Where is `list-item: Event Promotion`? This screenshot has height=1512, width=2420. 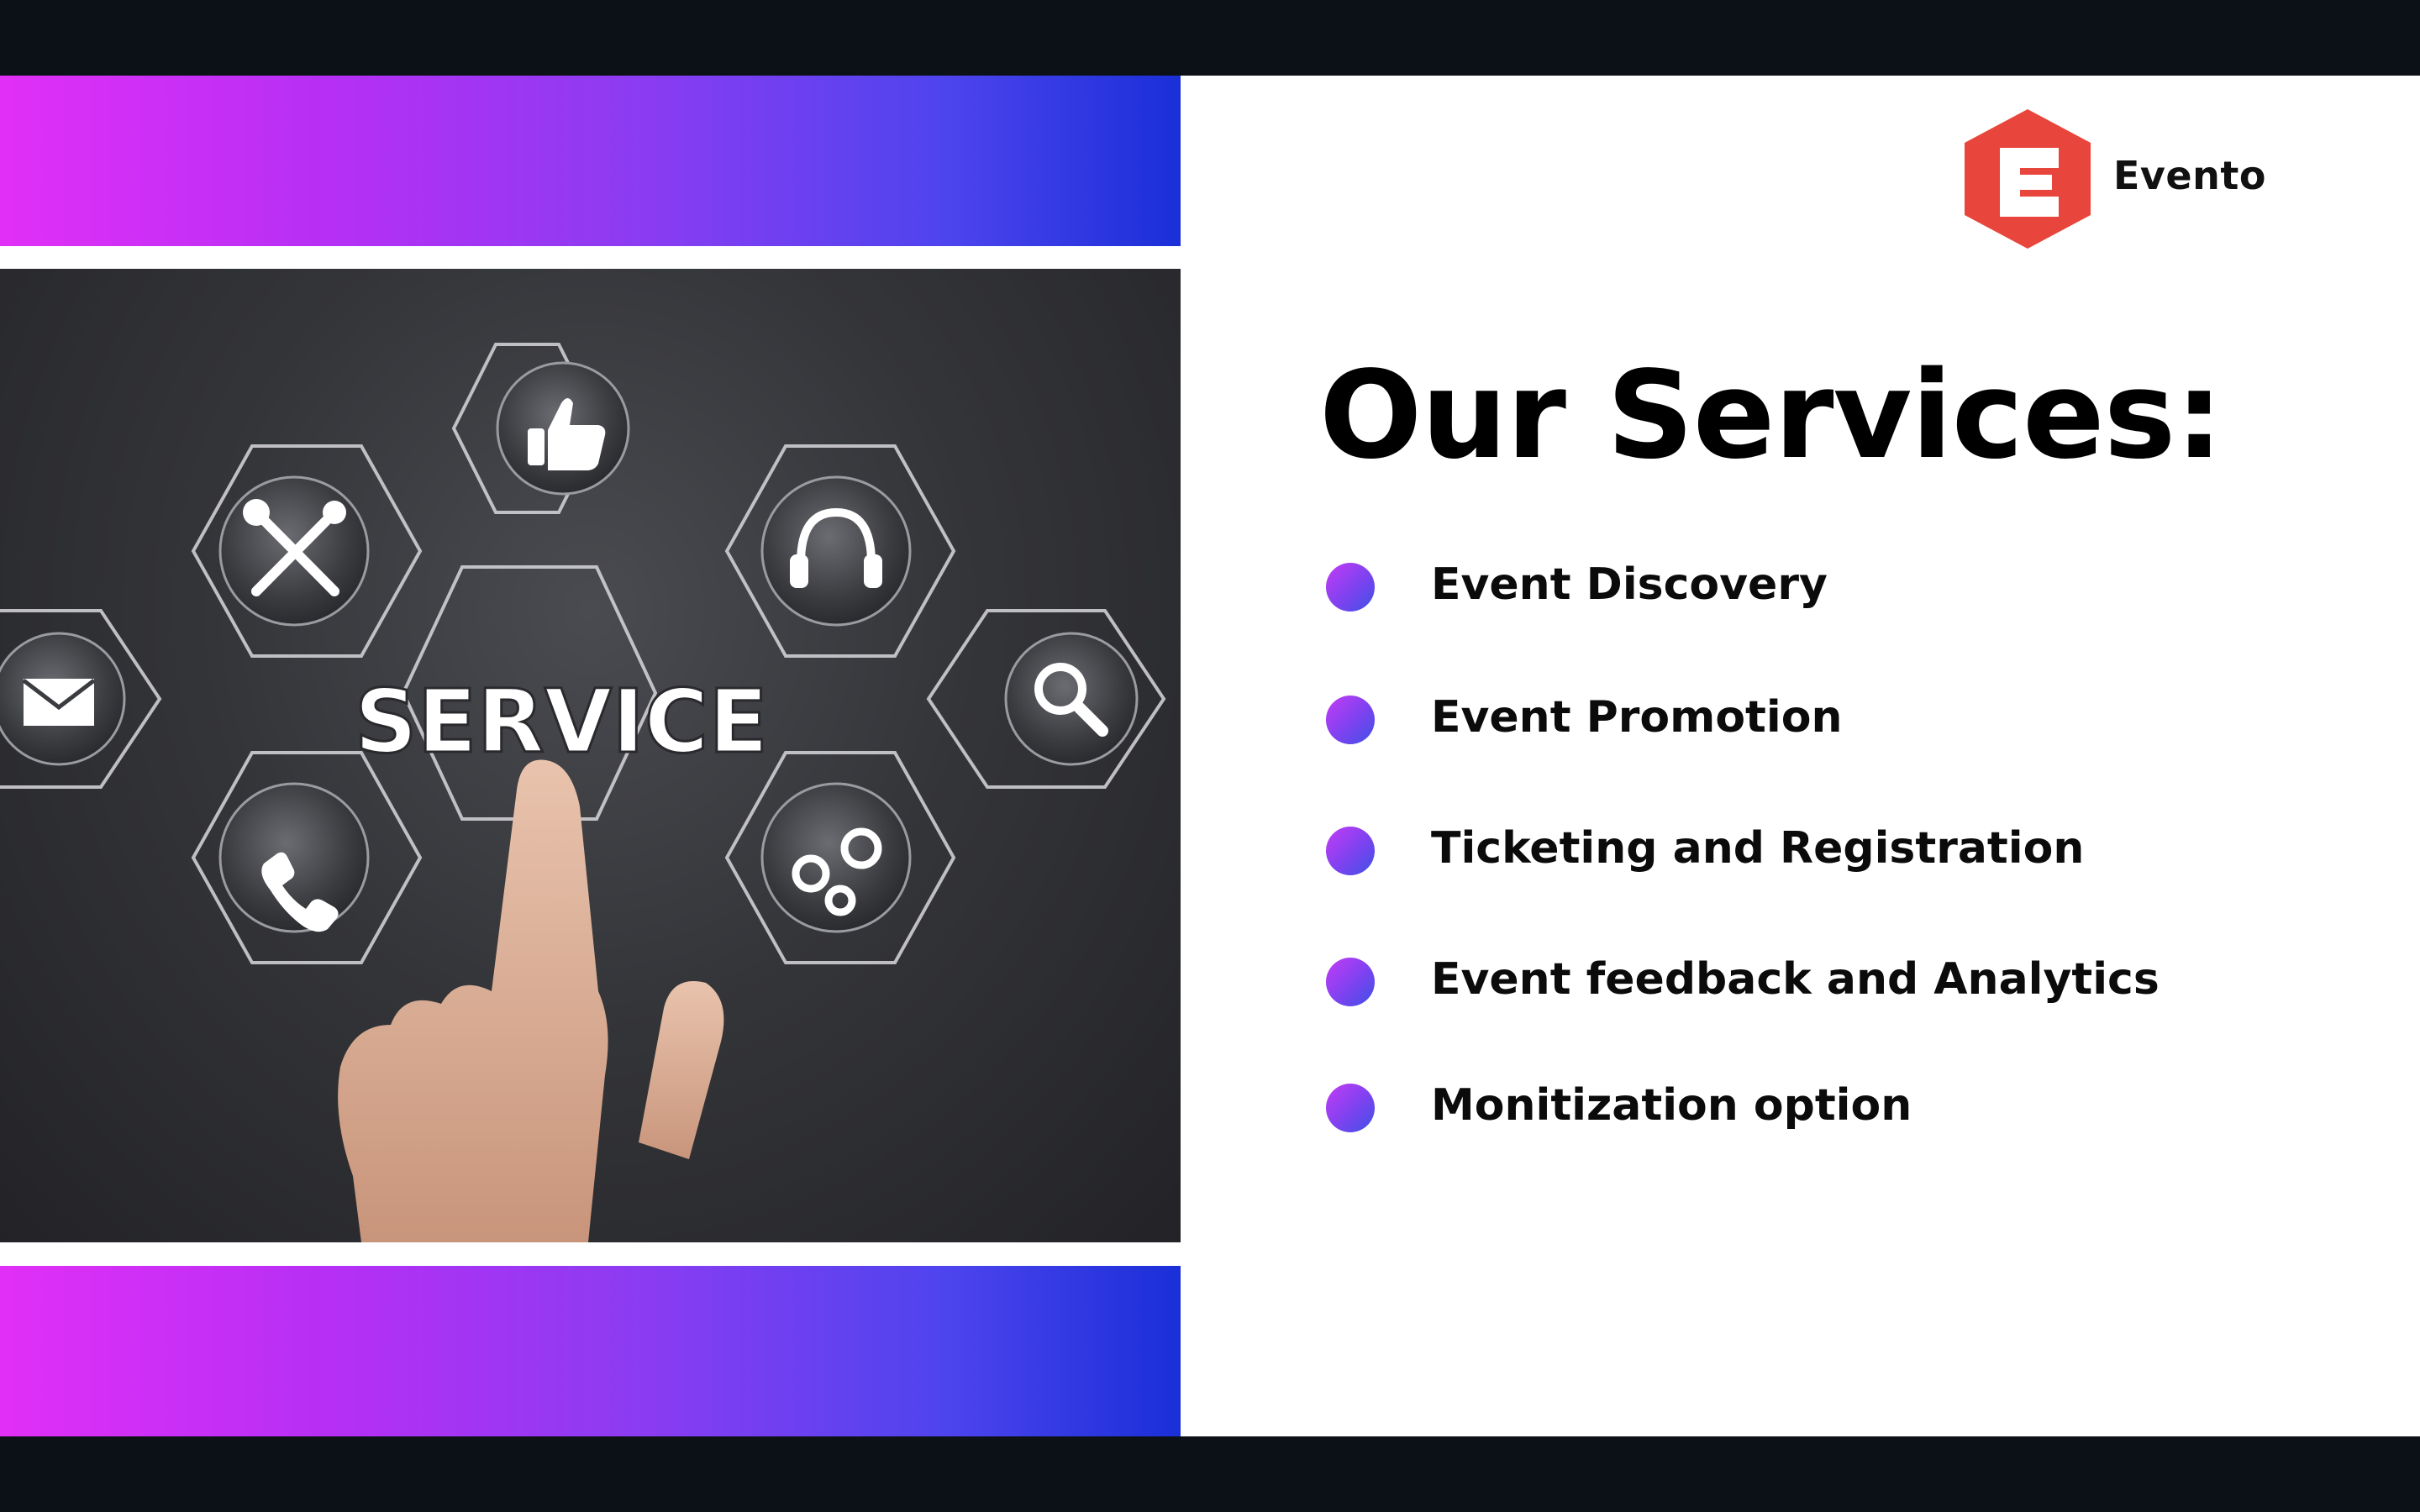 list-item: Event Promotion is located at coordinates (1830, 719).